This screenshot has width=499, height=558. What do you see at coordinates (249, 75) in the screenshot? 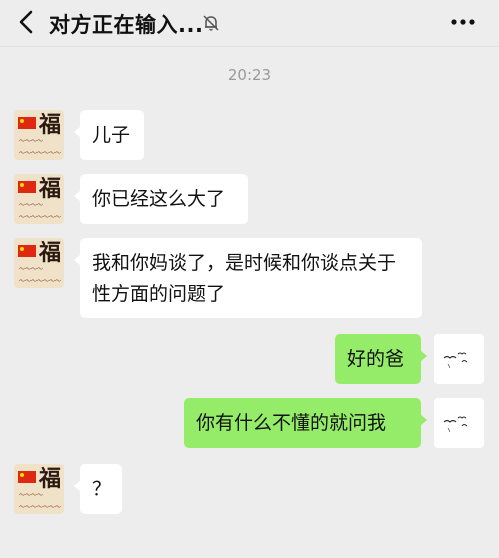
I see `timestamp: 20:23` at bounding box center [249, 75].